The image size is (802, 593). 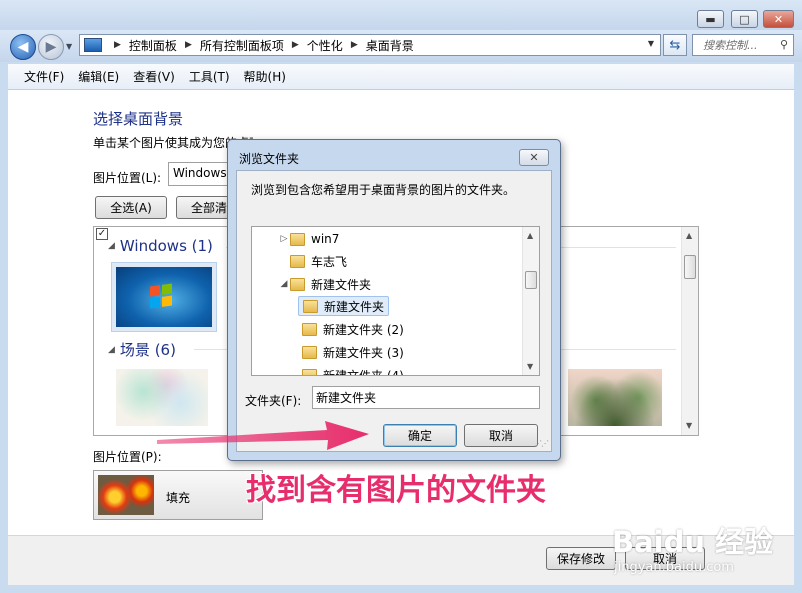 What do you see at coordinates (541, 443) in the screenshot?
I see `resize-grip-icon: ⋰⋰` at bounding box center [541, 443].